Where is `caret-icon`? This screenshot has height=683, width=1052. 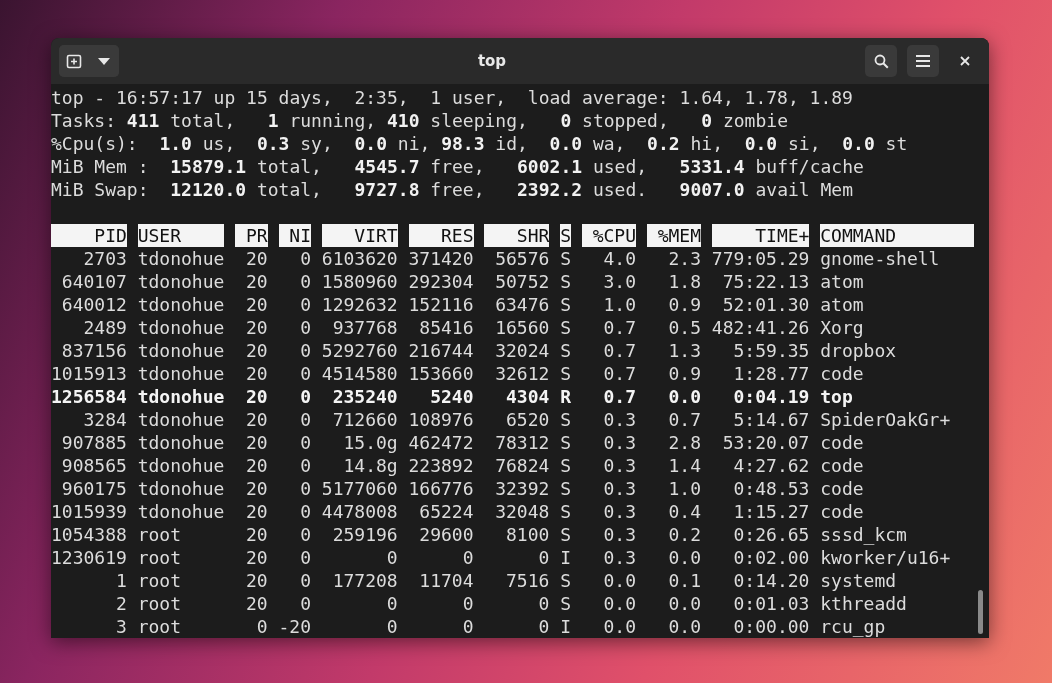 caret-icon is located at coordinates (104, 61).